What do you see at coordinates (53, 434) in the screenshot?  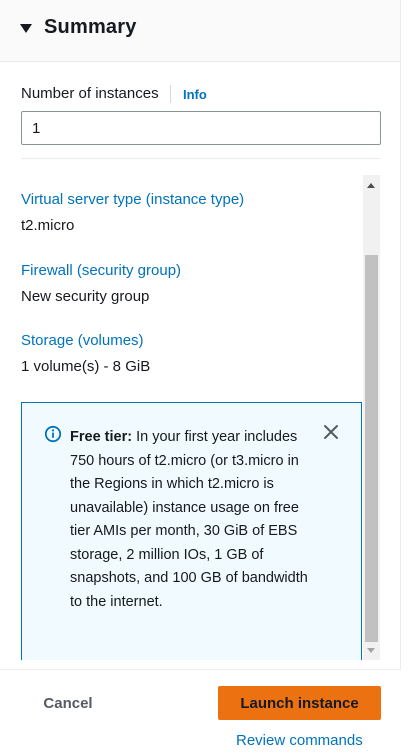 I see `info-circle-icon` at bounding box center [53, 434].